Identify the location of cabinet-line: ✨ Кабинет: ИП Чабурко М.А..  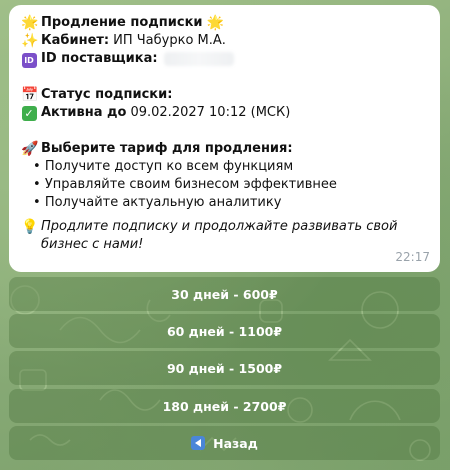
(224, 41).